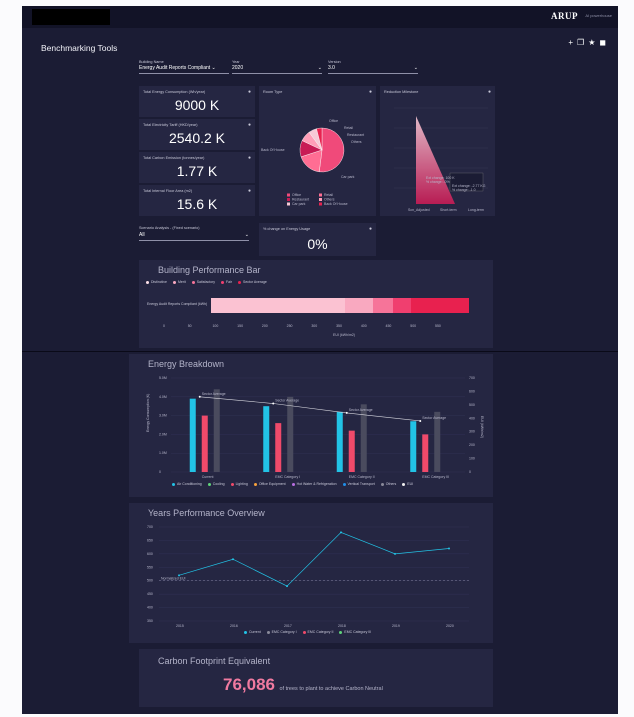 This screenshot has width=634, height=717. What do you see at coordinates (342, 626) in the screenshot?
I see `x-tick: 2018` at bounding box center [342, 626].